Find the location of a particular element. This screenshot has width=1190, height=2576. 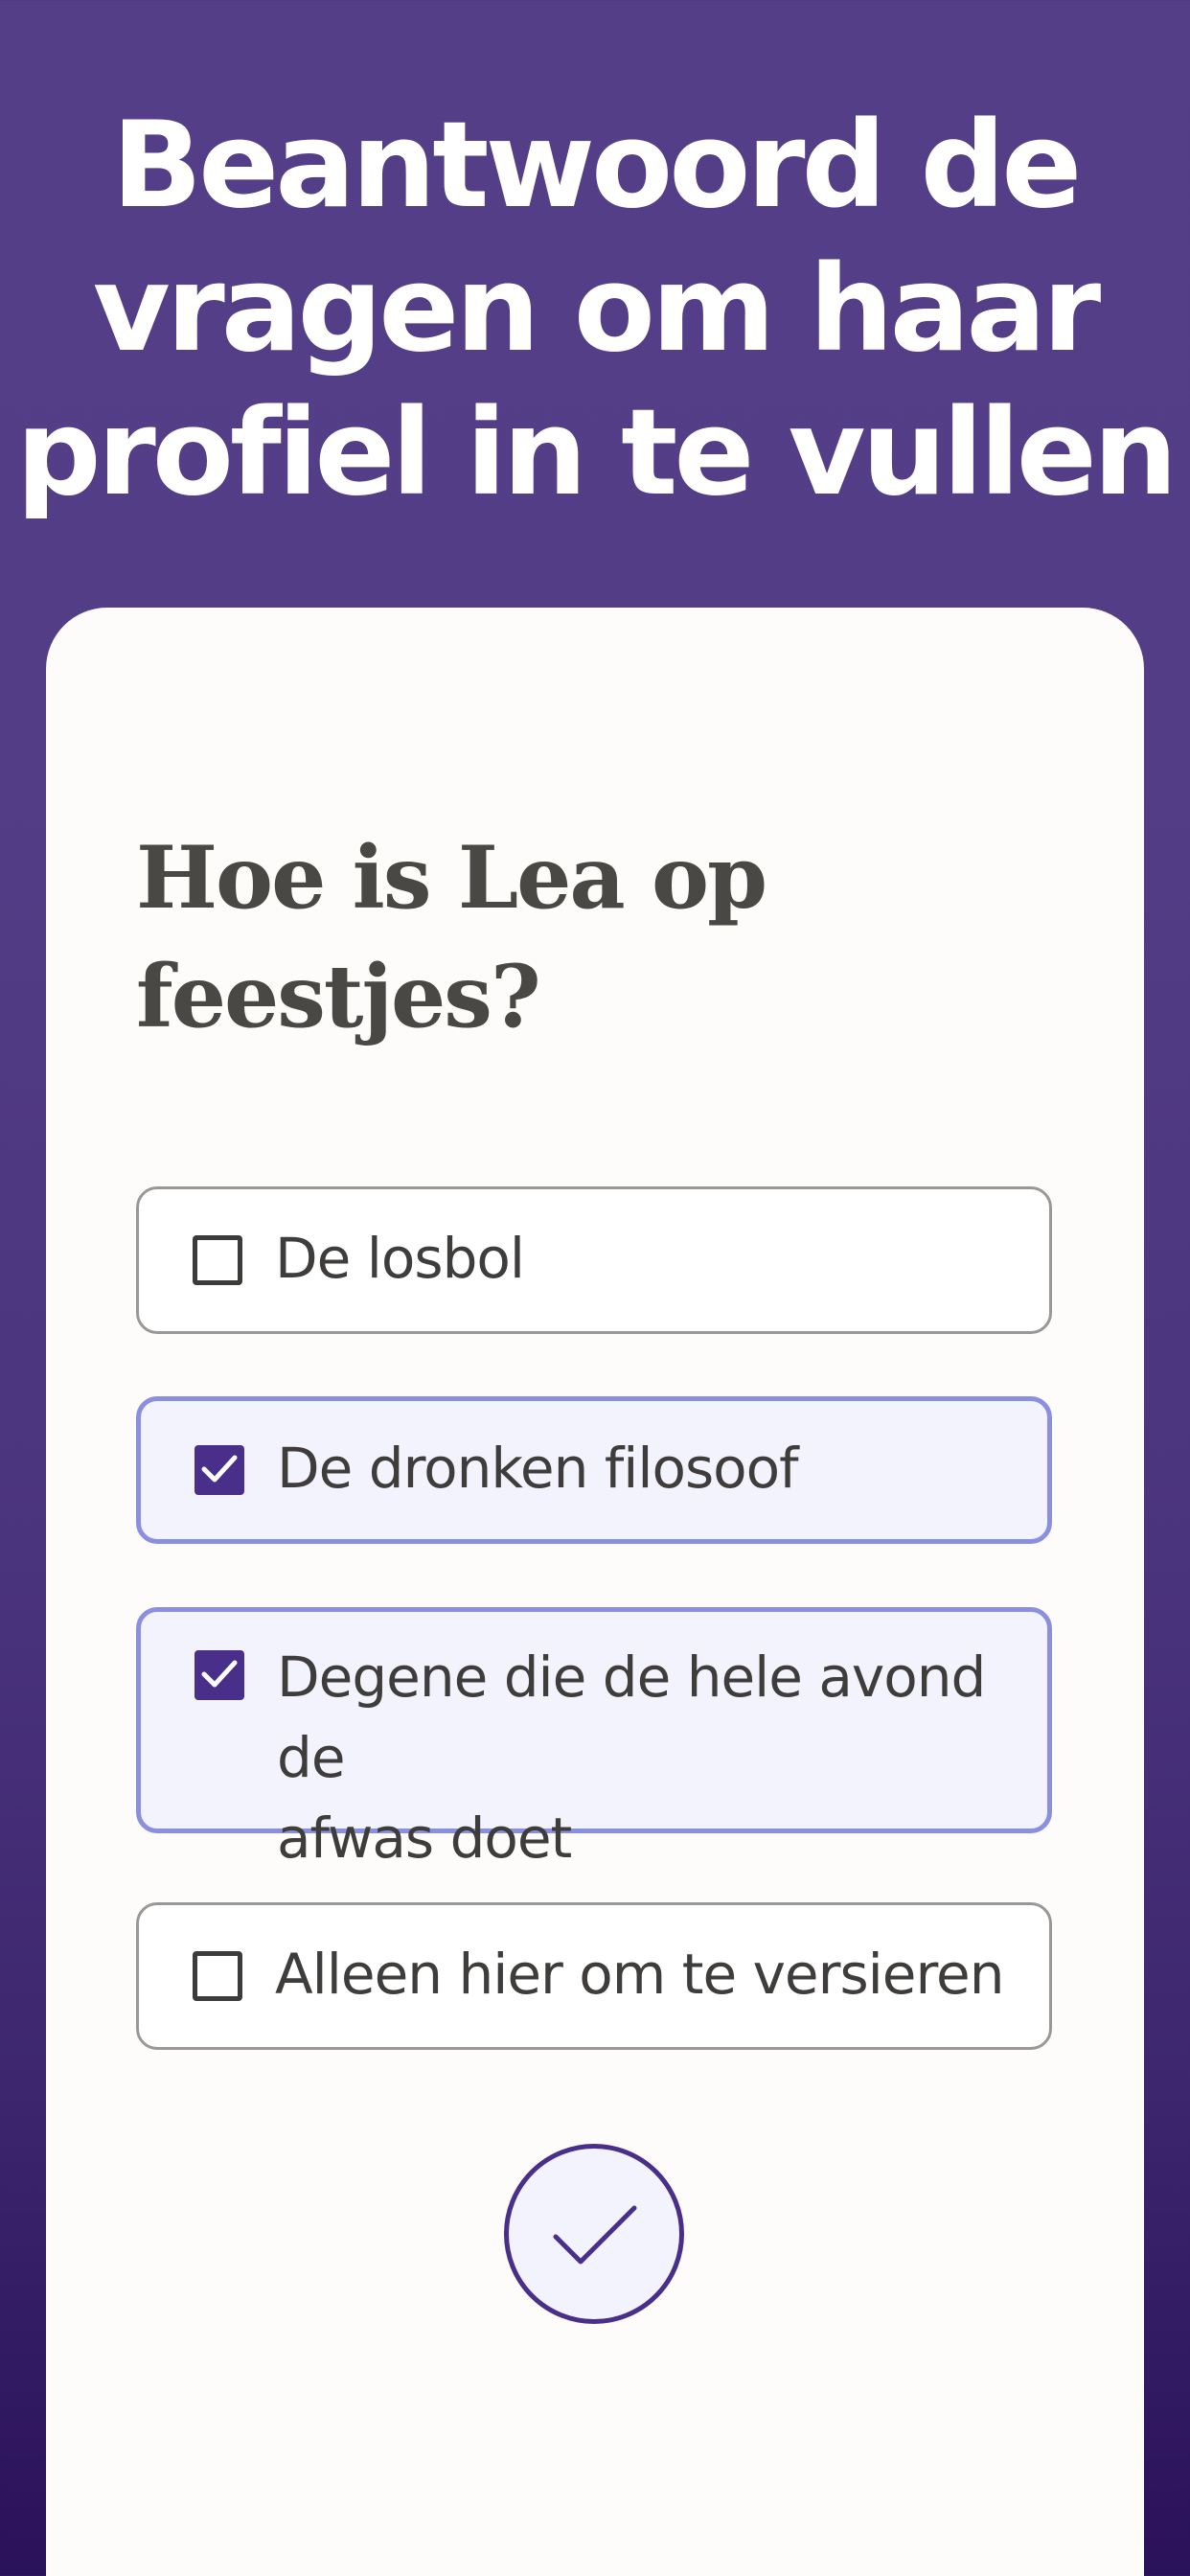

option-label-line-1: Degene die de hele avond de is located at coordinates (632, 1717).